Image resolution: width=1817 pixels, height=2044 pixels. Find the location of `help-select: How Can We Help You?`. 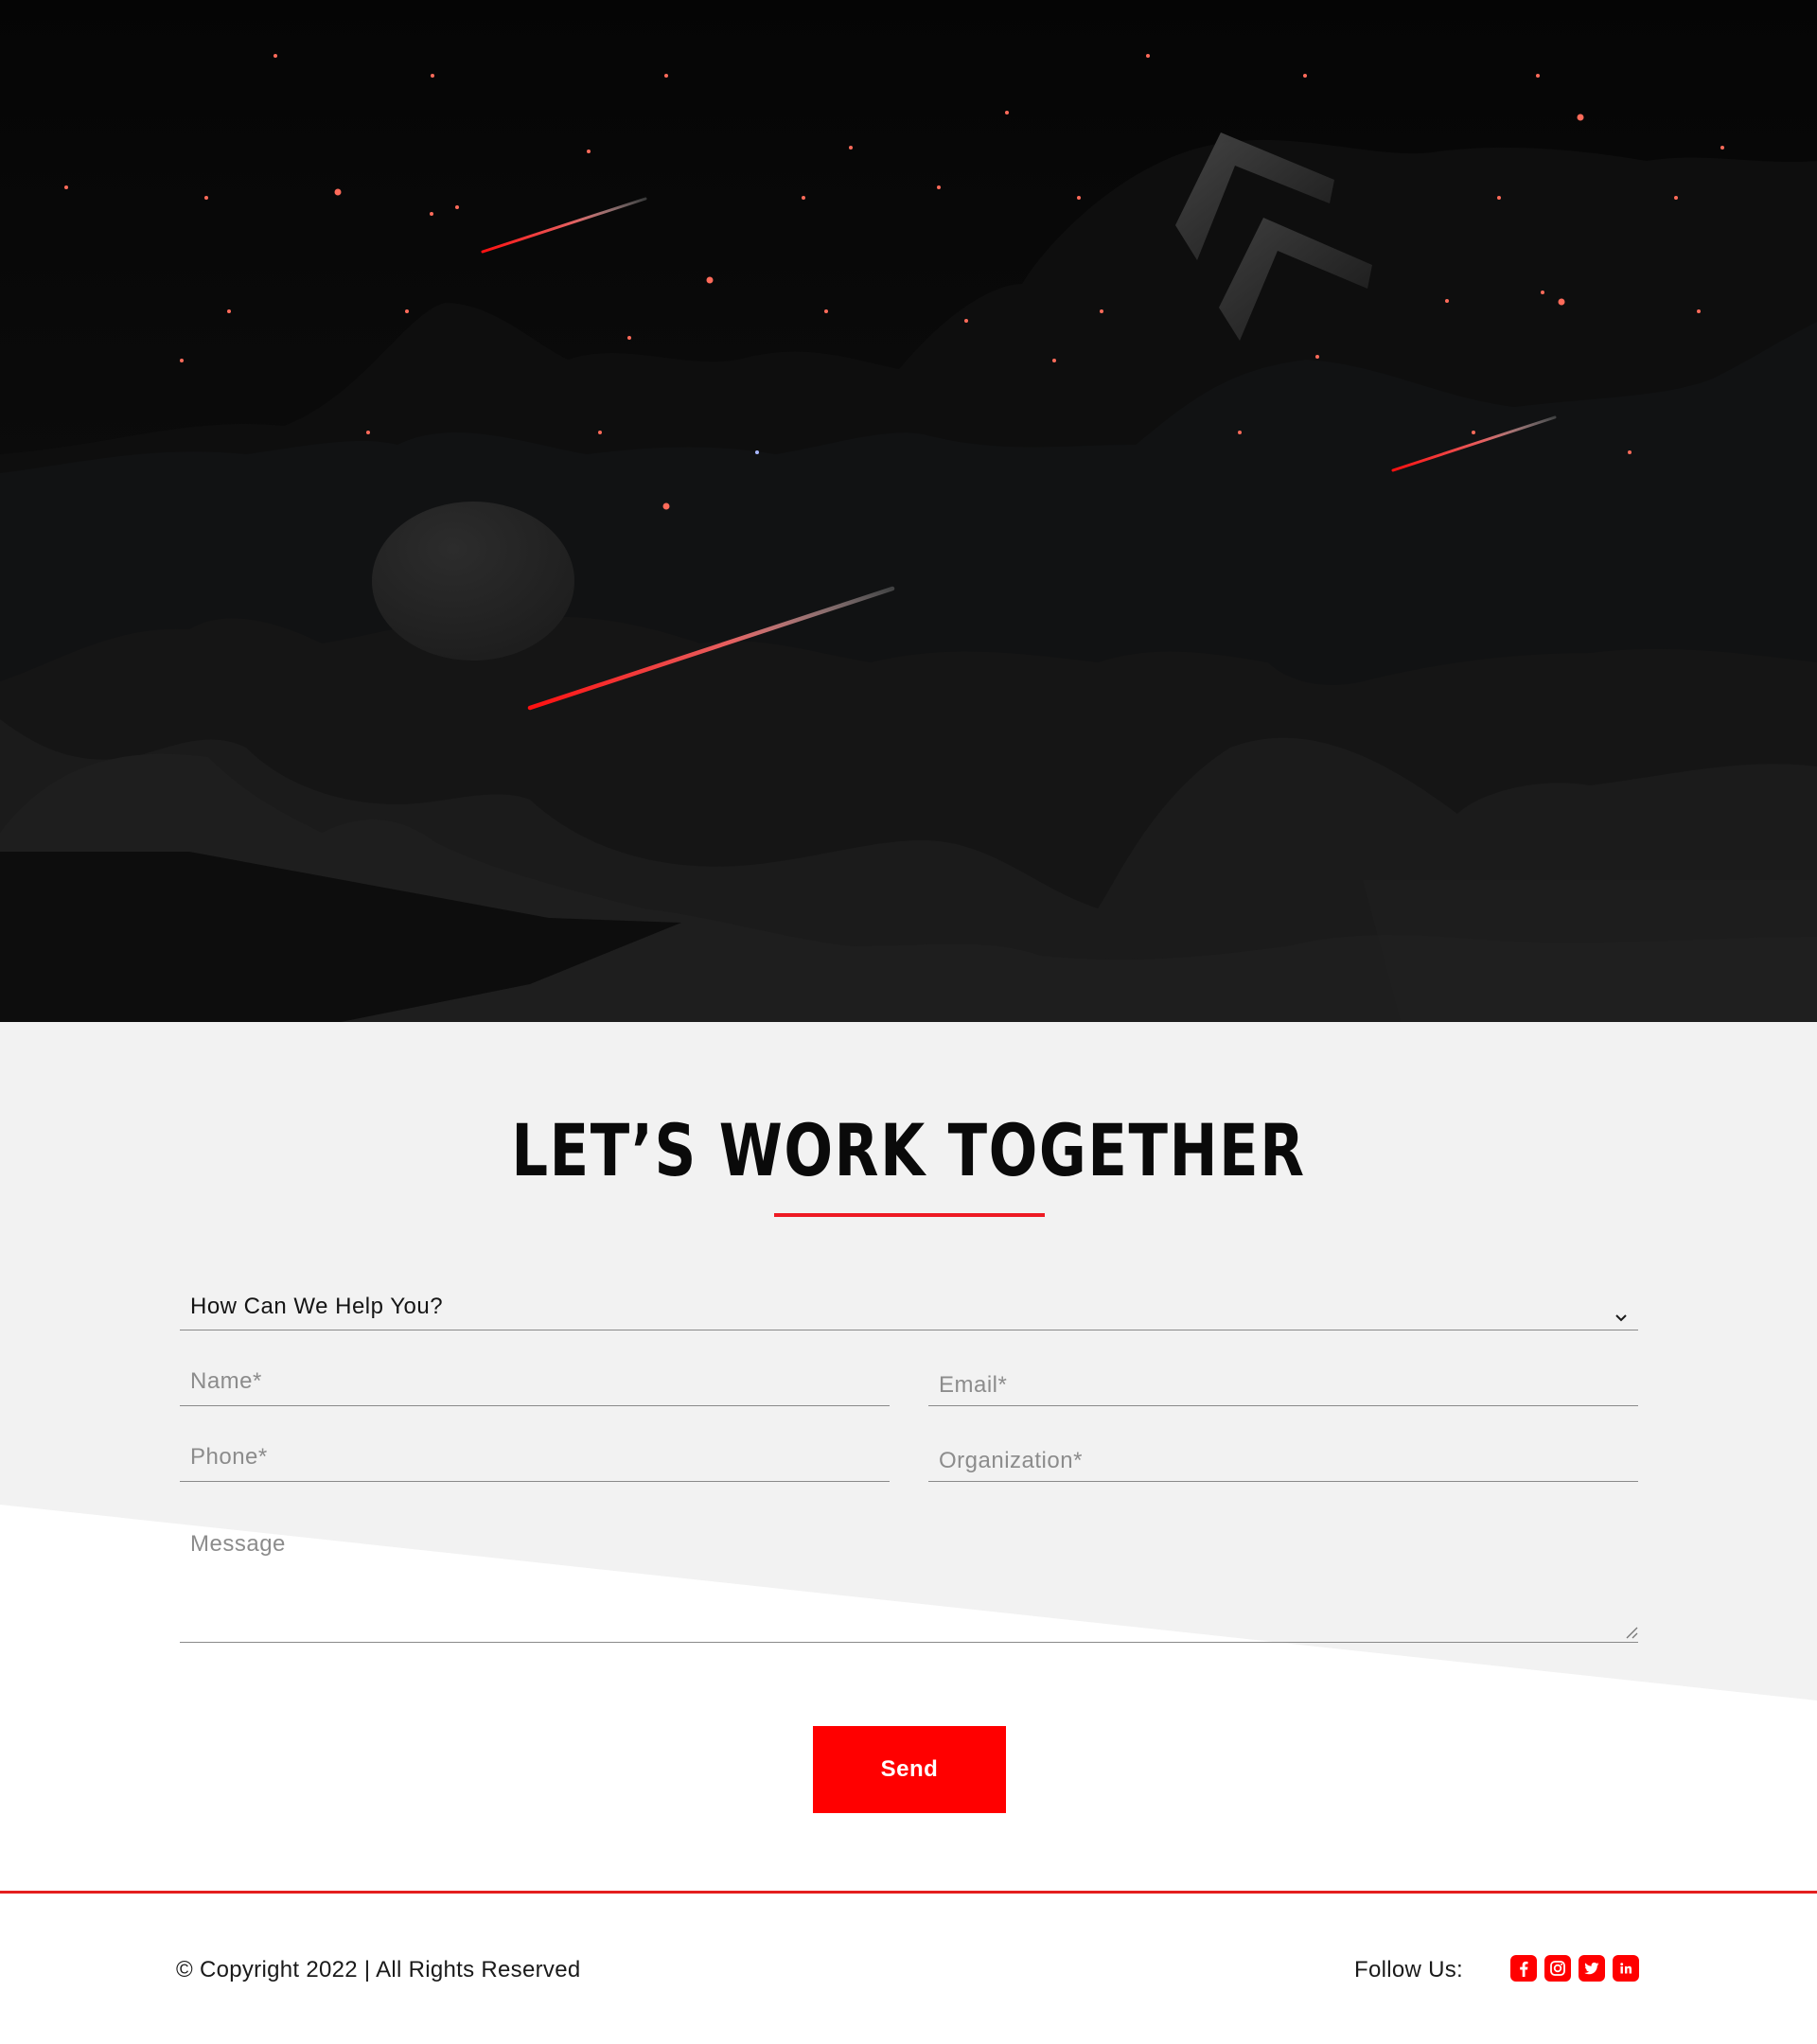

help-select: How Can We Help You? is located at coordinates (909, 1308).